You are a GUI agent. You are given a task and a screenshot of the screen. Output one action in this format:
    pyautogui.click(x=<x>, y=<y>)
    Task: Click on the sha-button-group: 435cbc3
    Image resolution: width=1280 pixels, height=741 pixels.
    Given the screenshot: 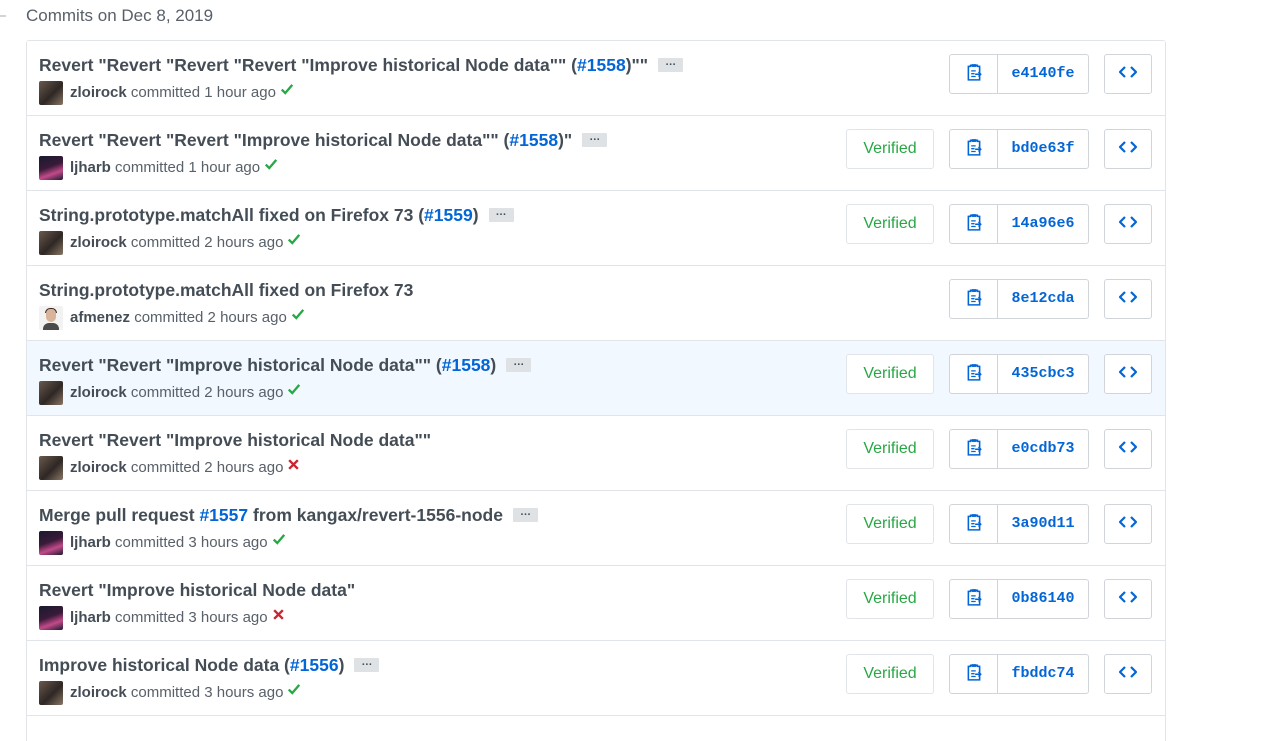 What is the action you would take?
    pyautogui.click(x=1019, y=374)
    